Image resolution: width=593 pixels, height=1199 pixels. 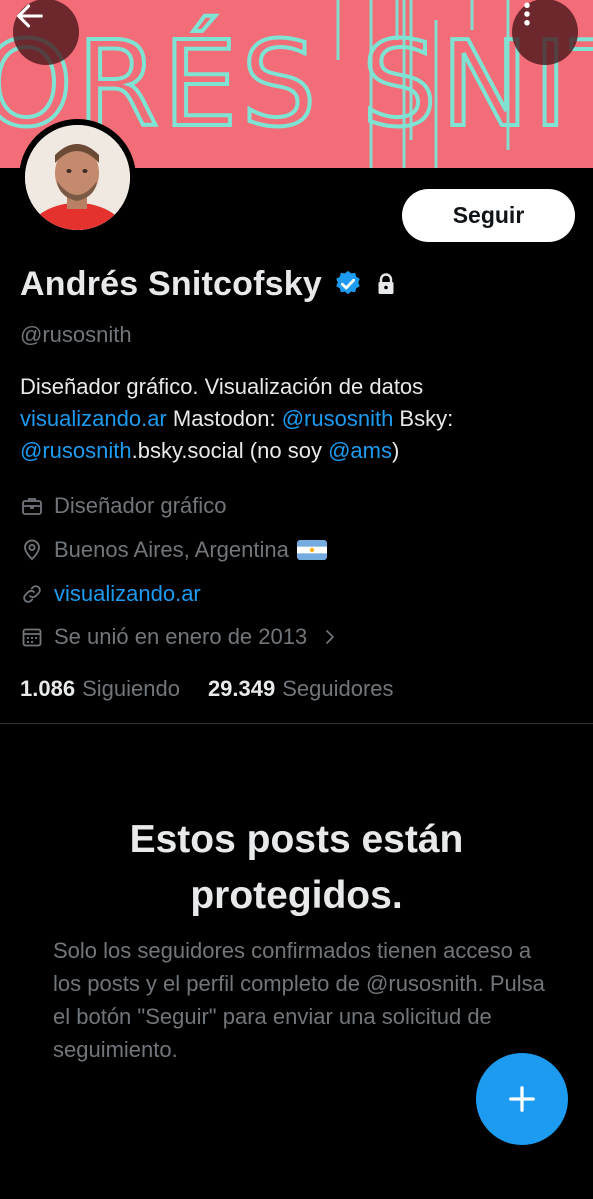 I want to click on compose-fab-button, so click(x=522, y=1099).